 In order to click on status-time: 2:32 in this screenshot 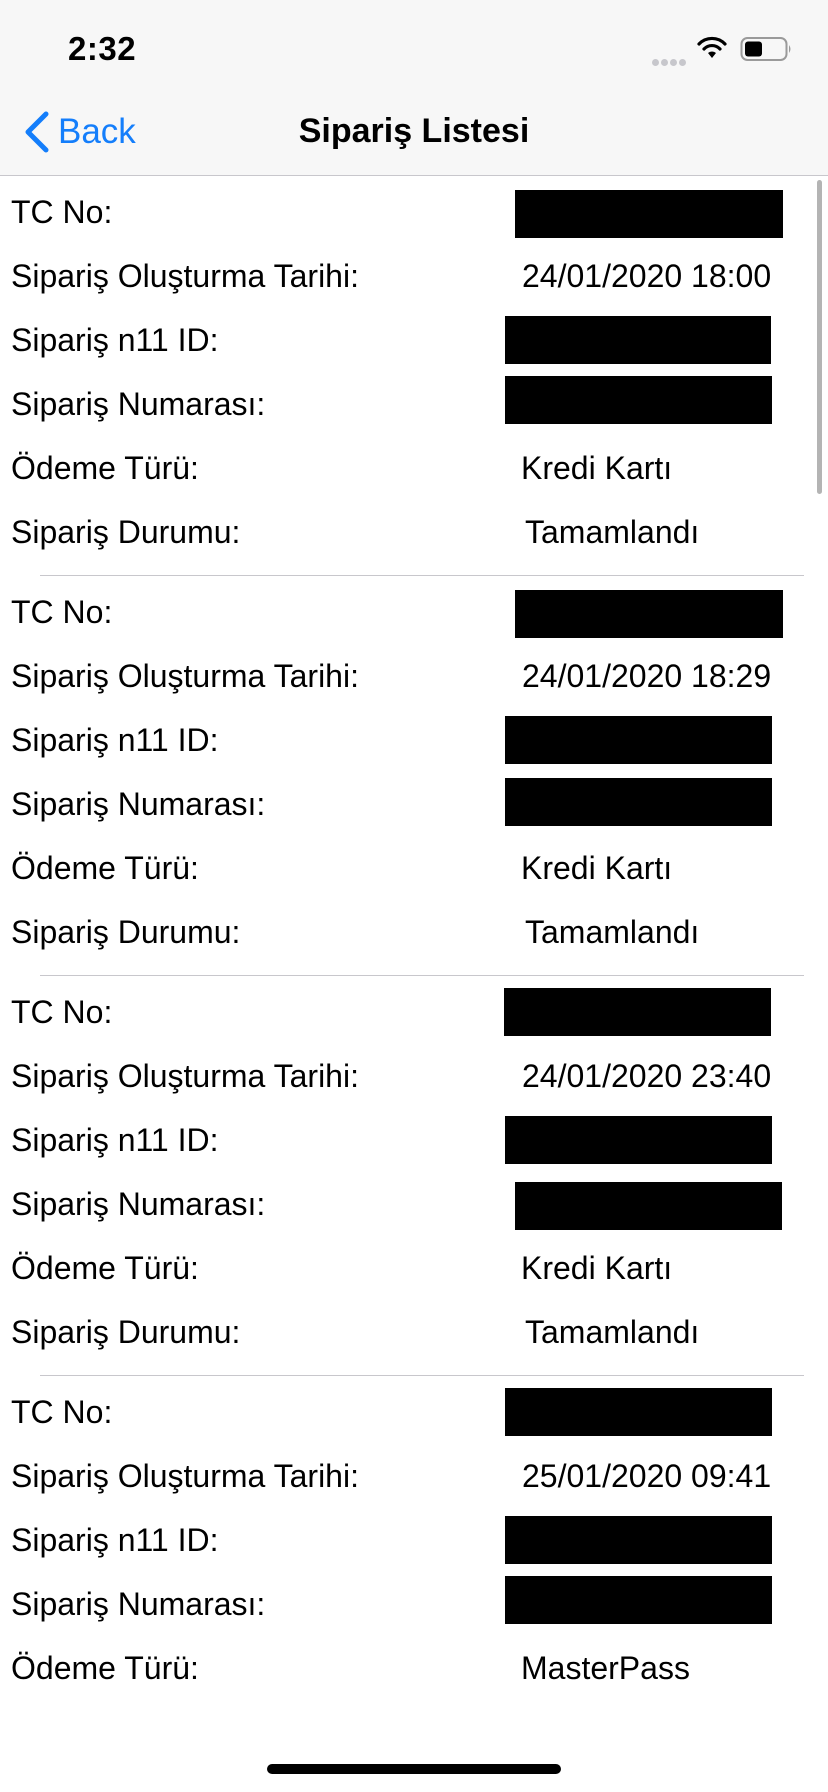, I will do `click(102, 48)`.